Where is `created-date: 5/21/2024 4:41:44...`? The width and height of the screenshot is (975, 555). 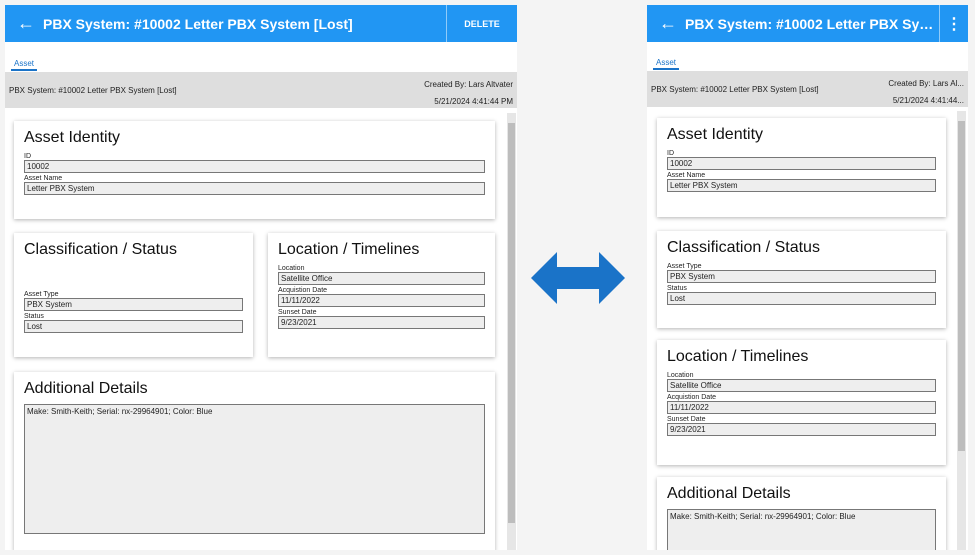 created-date: 5/21/2024 4:41:44... is located at coordinates (928, 100).